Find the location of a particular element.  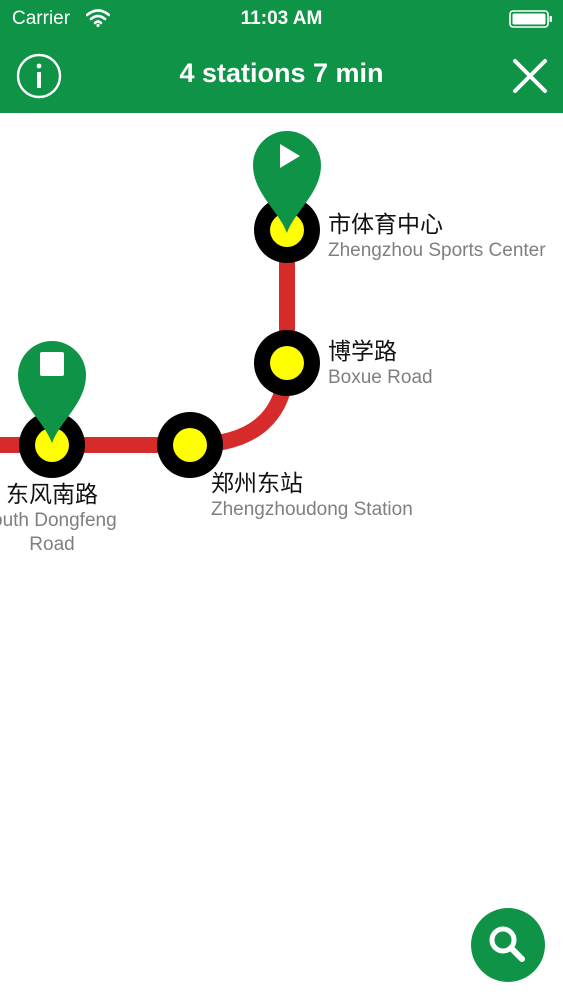

start-pin-icon is located at coordinates (287, 182).